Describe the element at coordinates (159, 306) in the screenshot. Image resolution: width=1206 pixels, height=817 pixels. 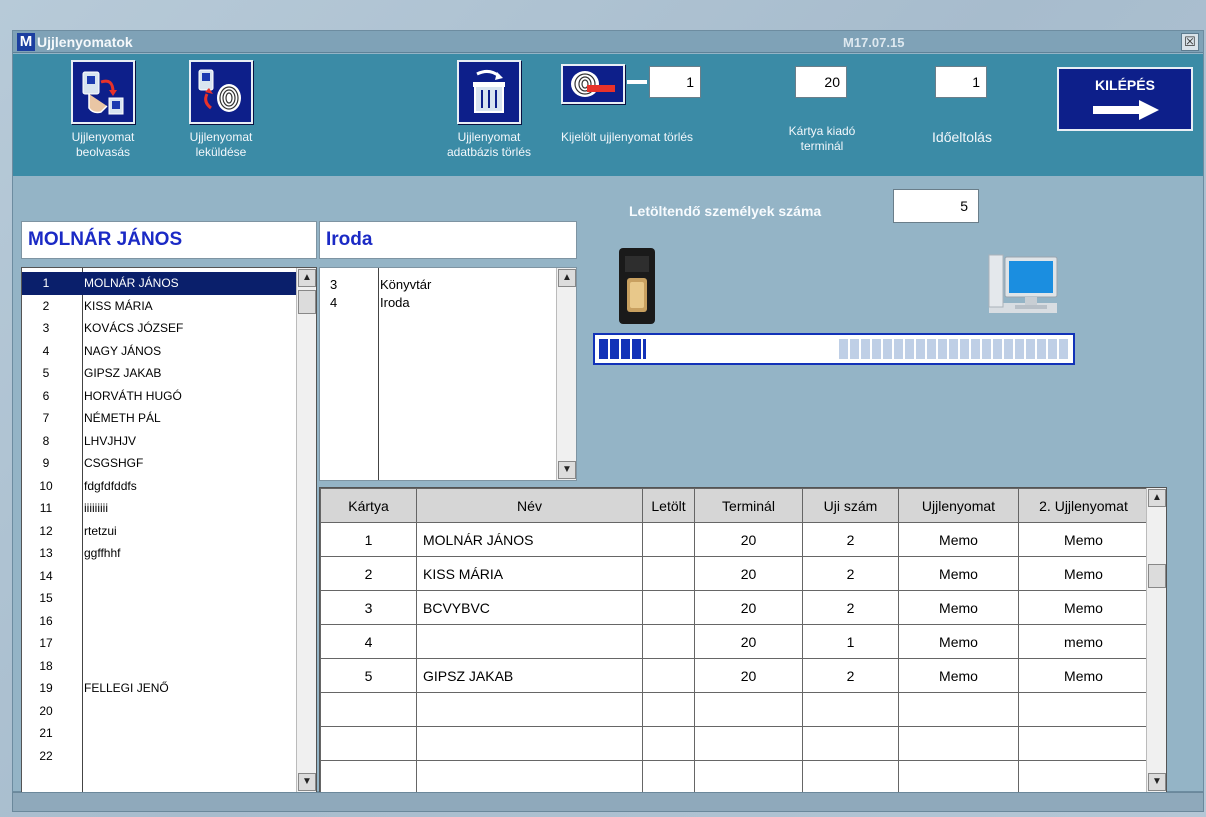
I see `list-item: 2 KISS MÁRIA` at that location.